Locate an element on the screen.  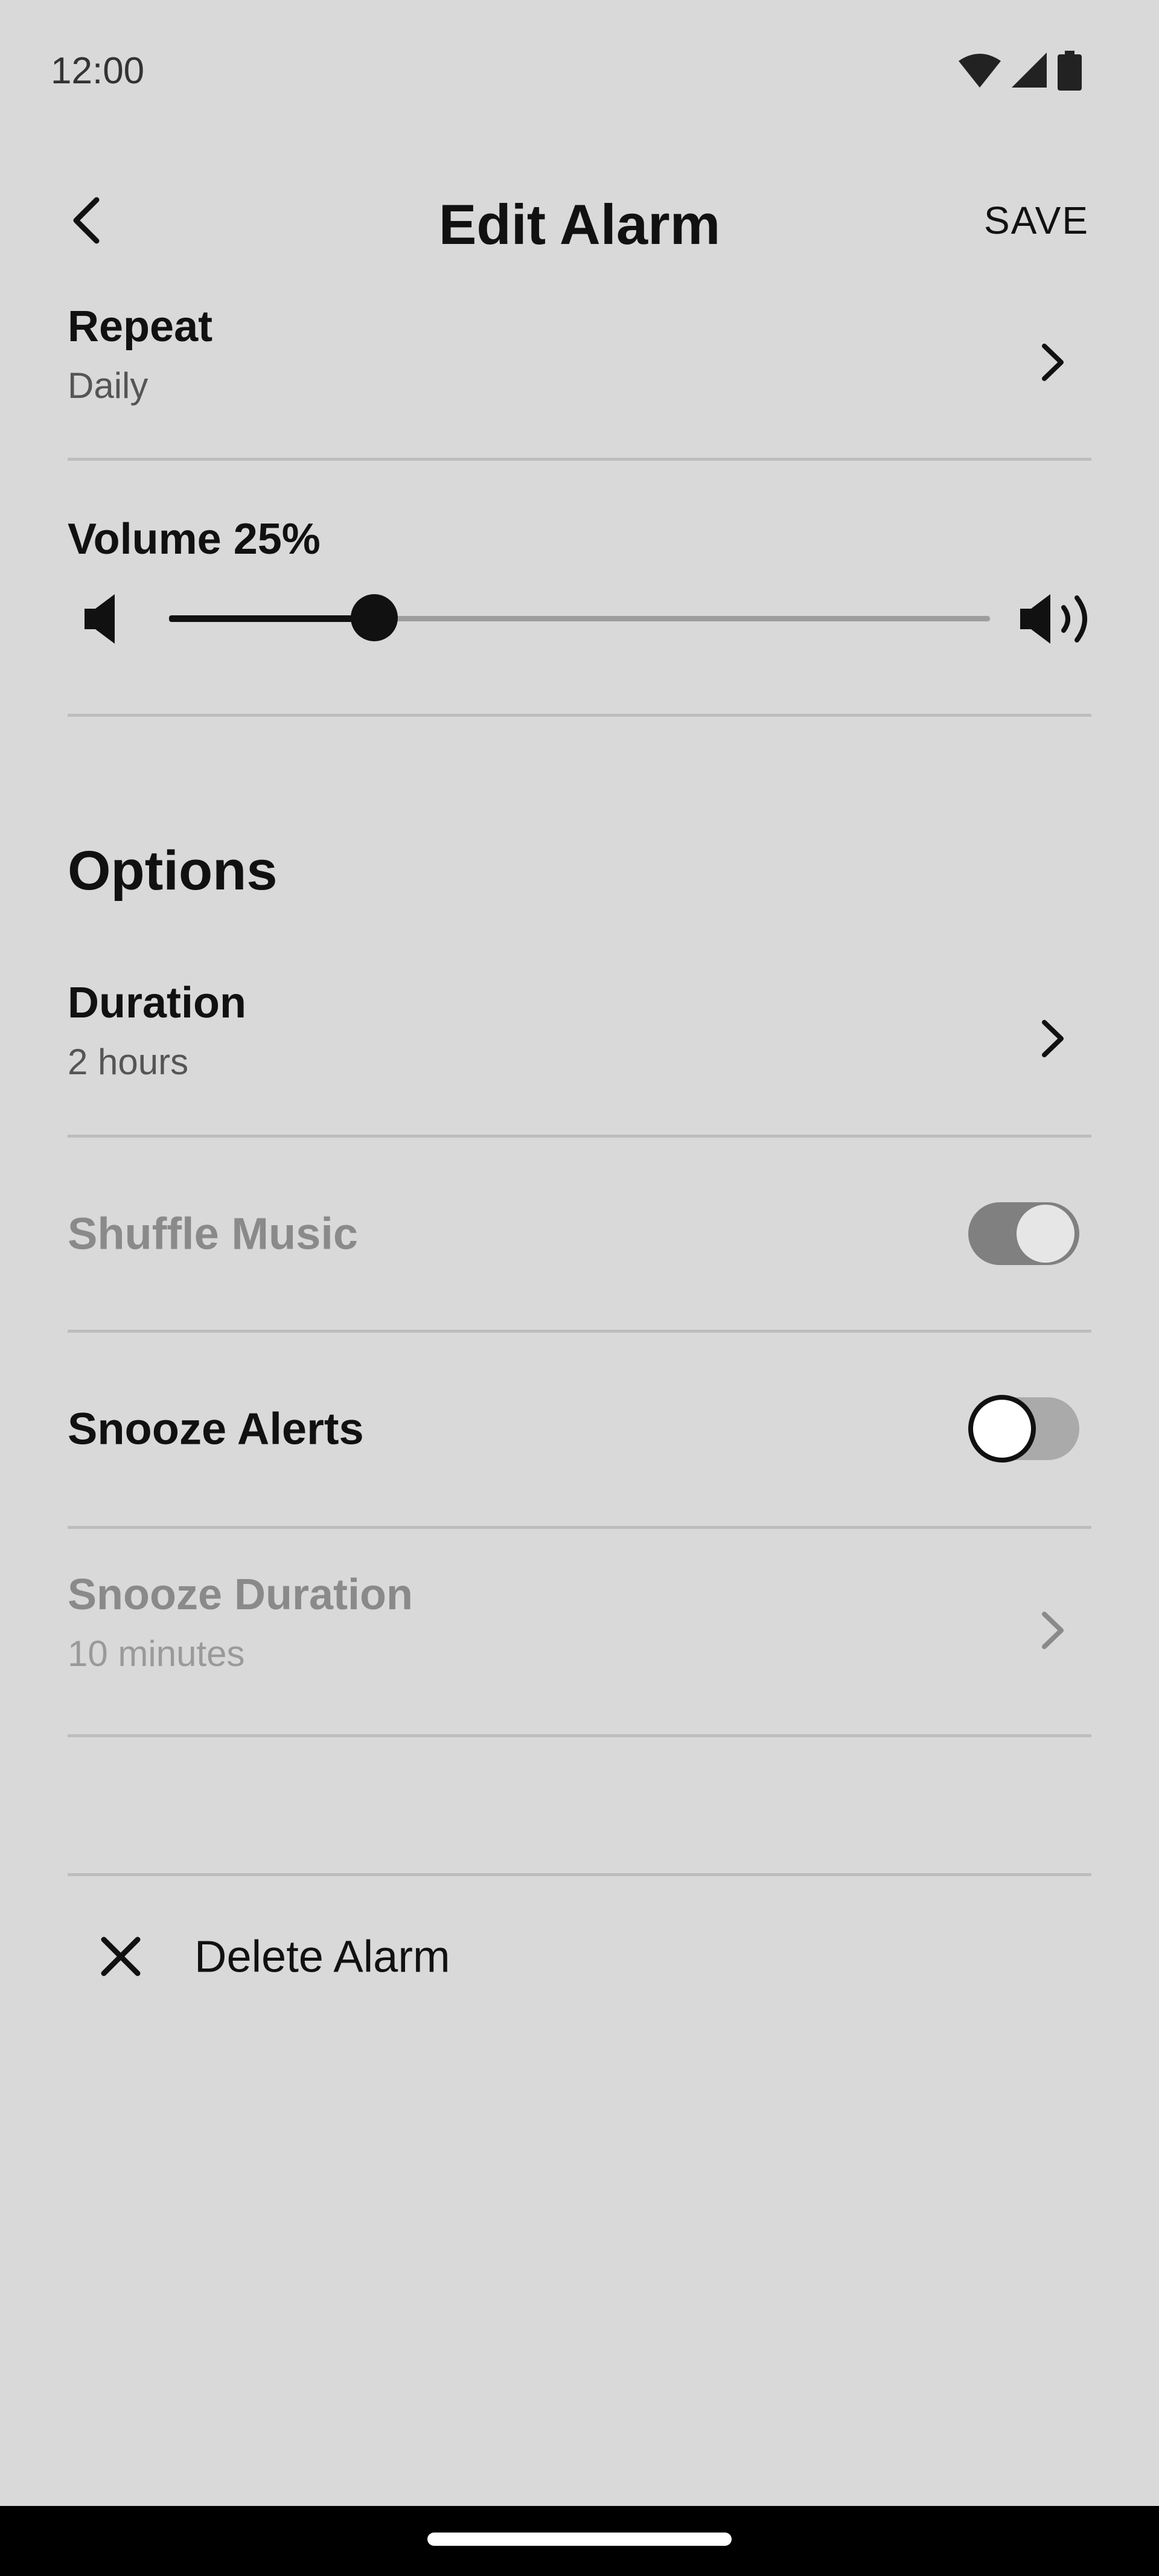
status-time: 12:00 is located at coordinates (98, 71).